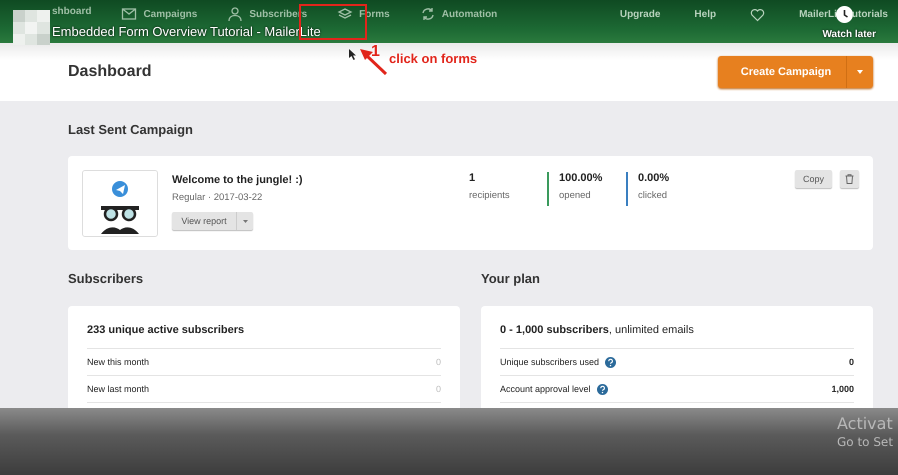  What do you see at coordinates (640, 14) in the screenshot?
I see `nav-link: Upgrade` at bounding box center [640, 14].